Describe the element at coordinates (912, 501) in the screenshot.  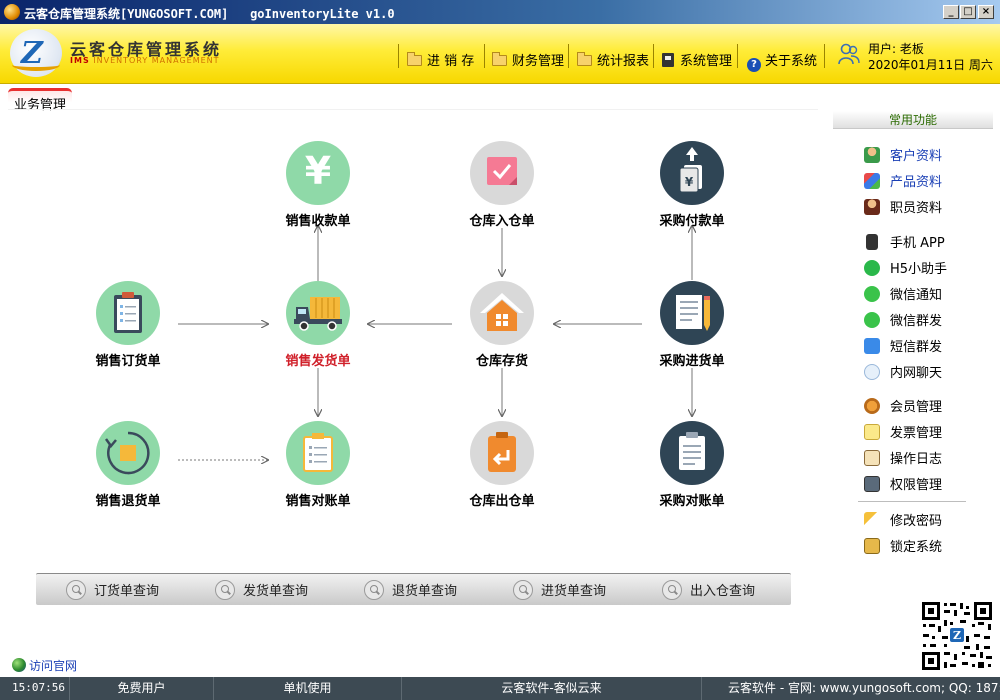
I see `side-separator` at that location.